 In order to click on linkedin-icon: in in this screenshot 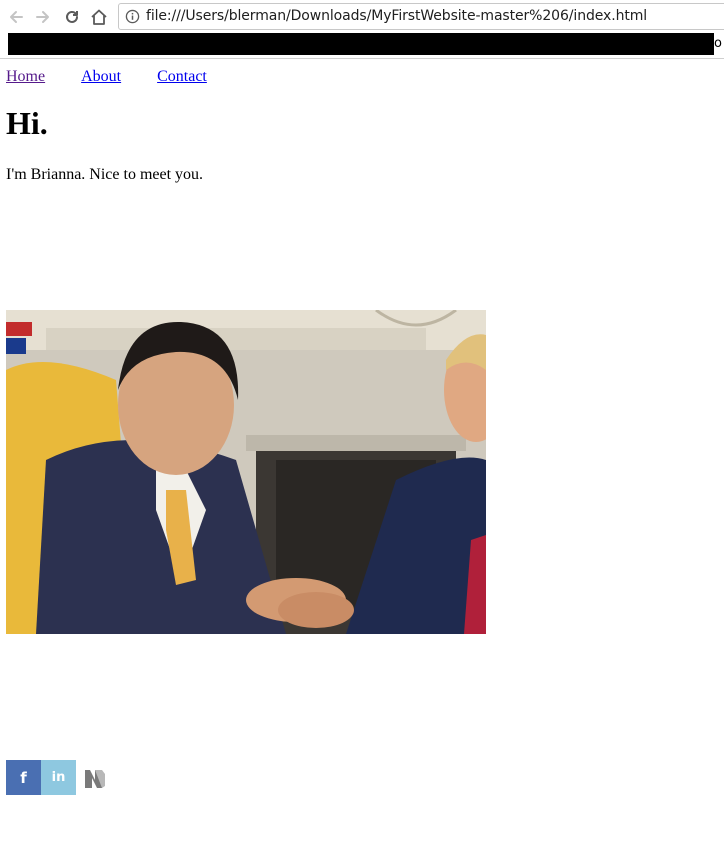, I will do `click(58, 777)`.